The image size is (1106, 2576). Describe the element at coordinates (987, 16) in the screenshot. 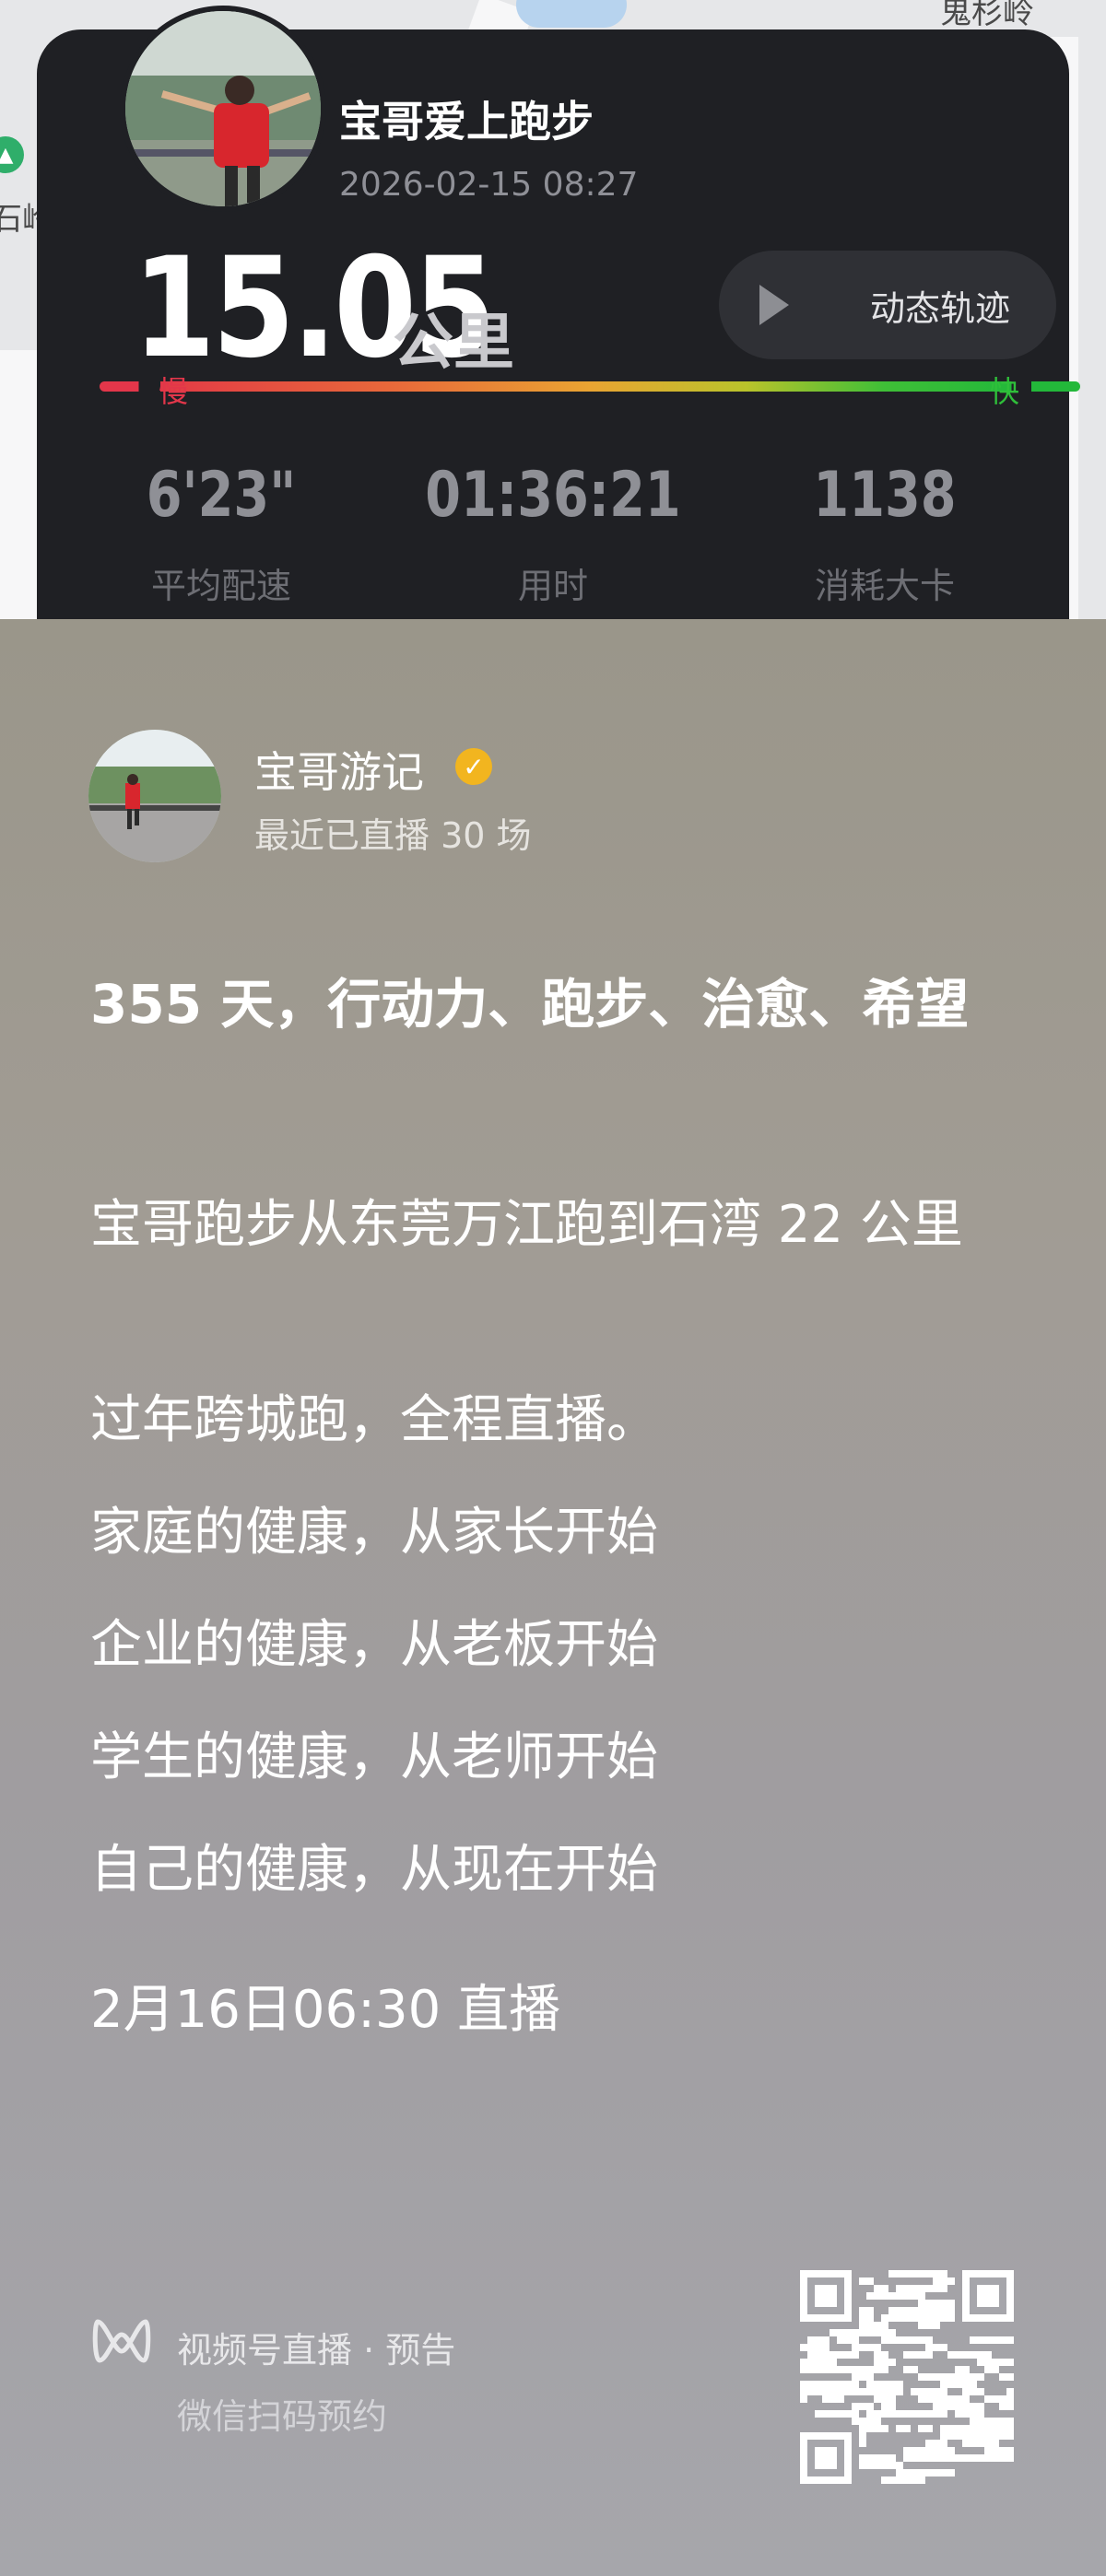

I see `map-label: 鬼杉岭` at that location.